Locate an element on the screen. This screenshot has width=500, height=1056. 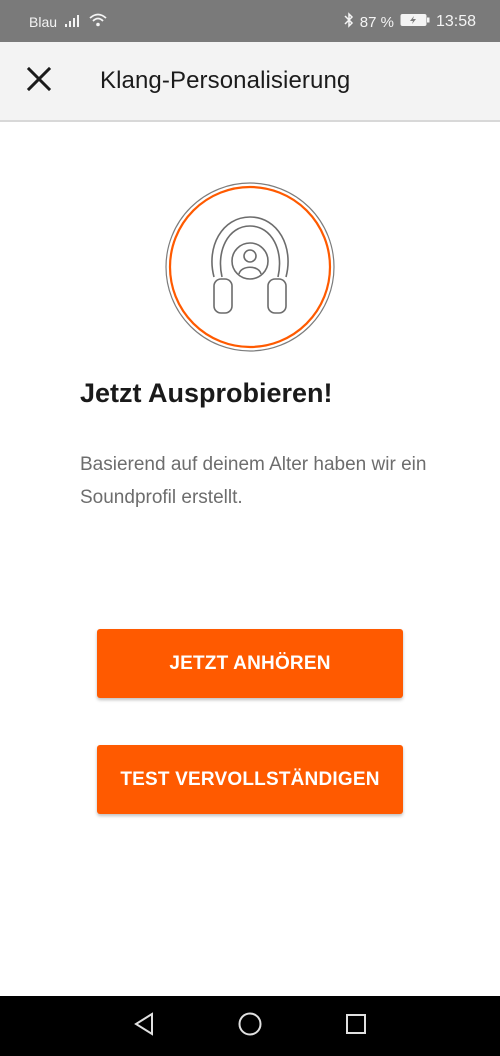
page-title: Klang-Personalisierung is located at coordinates (225, 80).